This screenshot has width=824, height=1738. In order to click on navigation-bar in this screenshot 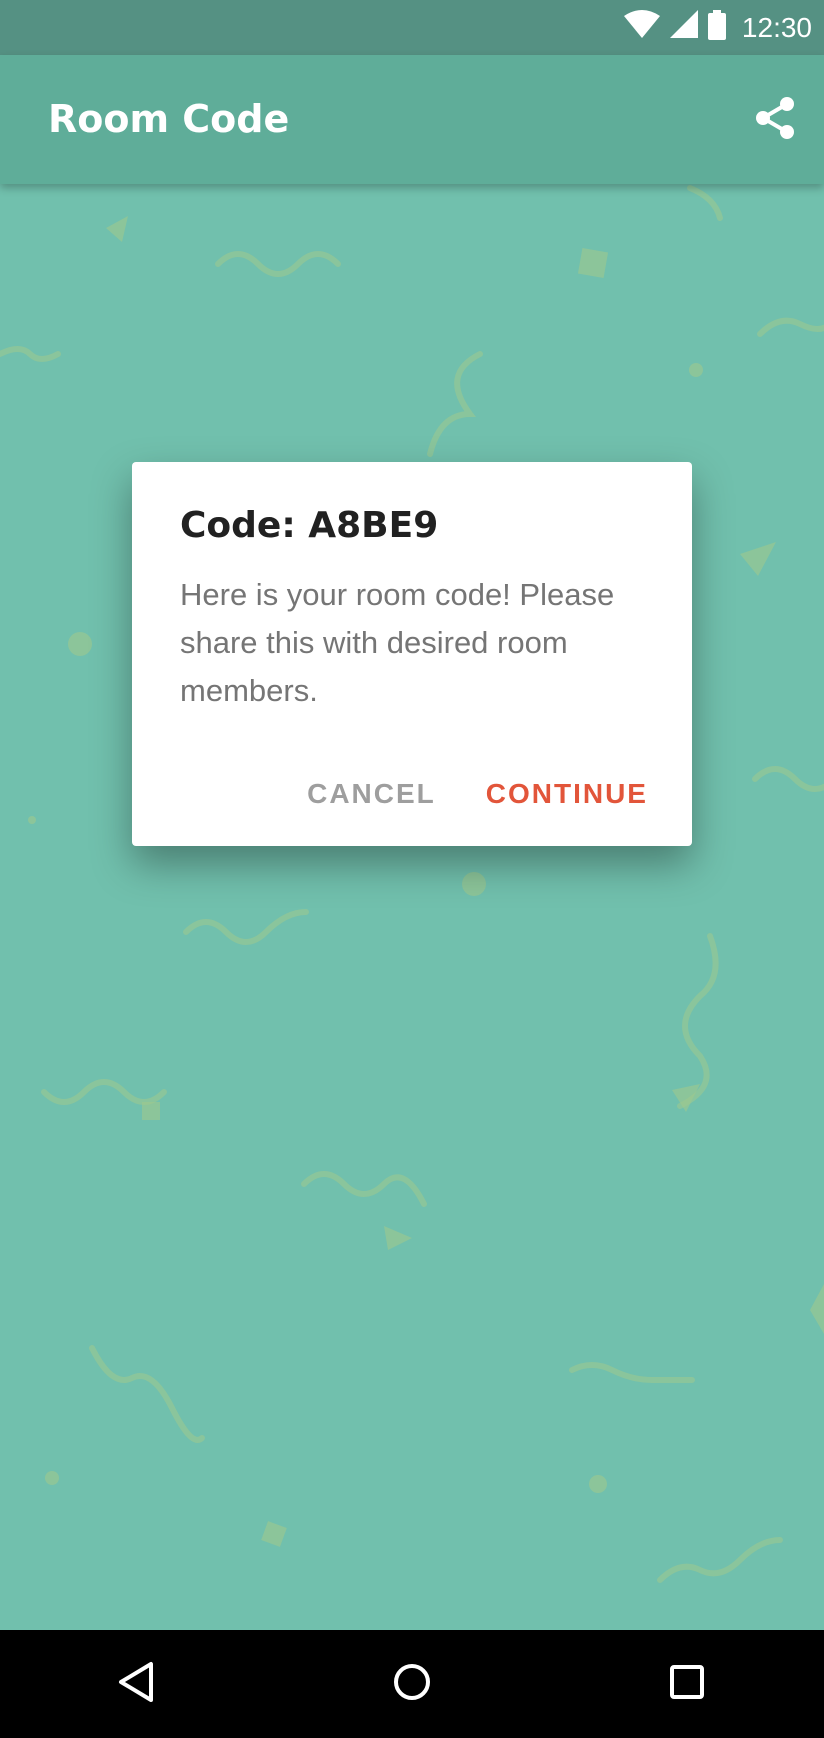, I will do `click(412, 1684)`.